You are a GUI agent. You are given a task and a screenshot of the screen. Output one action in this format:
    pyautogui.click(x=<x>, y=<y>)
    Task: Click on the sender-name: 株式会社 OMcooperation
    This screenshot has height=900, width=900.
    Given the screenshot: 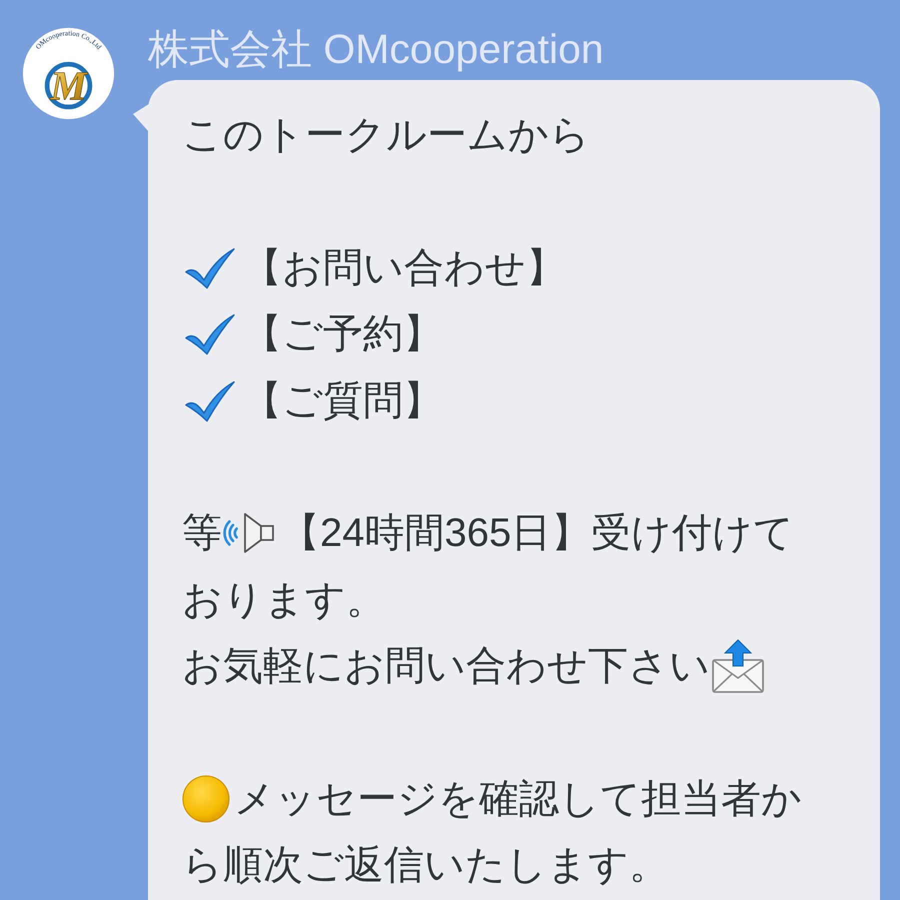 What is the action you would take?
    pyautogui.click(x=376, y=49)
    